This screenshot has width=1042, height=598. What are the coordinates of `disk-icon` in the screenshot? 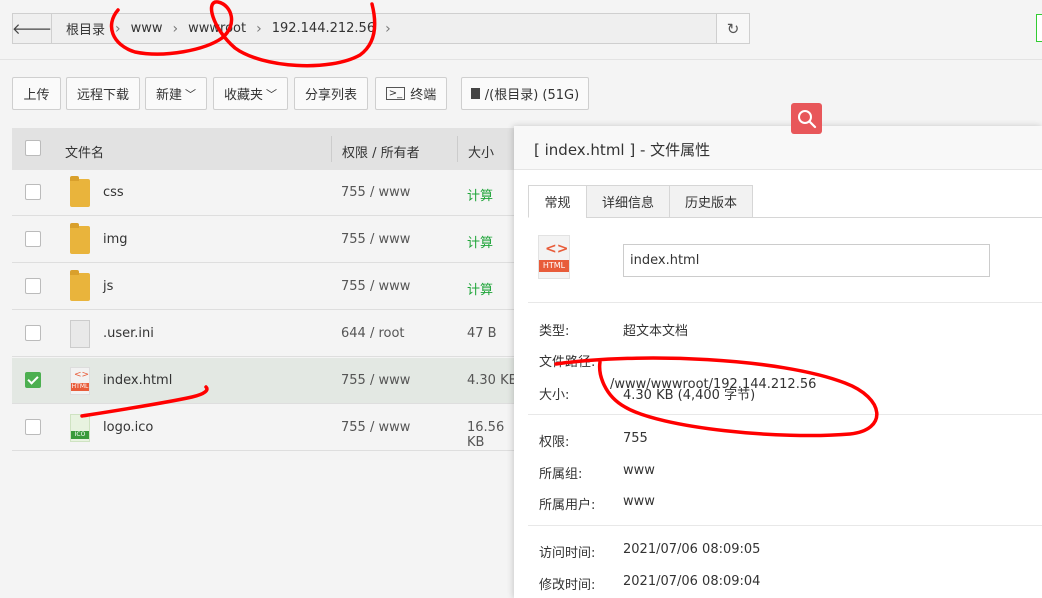 It's located at (475, 93).